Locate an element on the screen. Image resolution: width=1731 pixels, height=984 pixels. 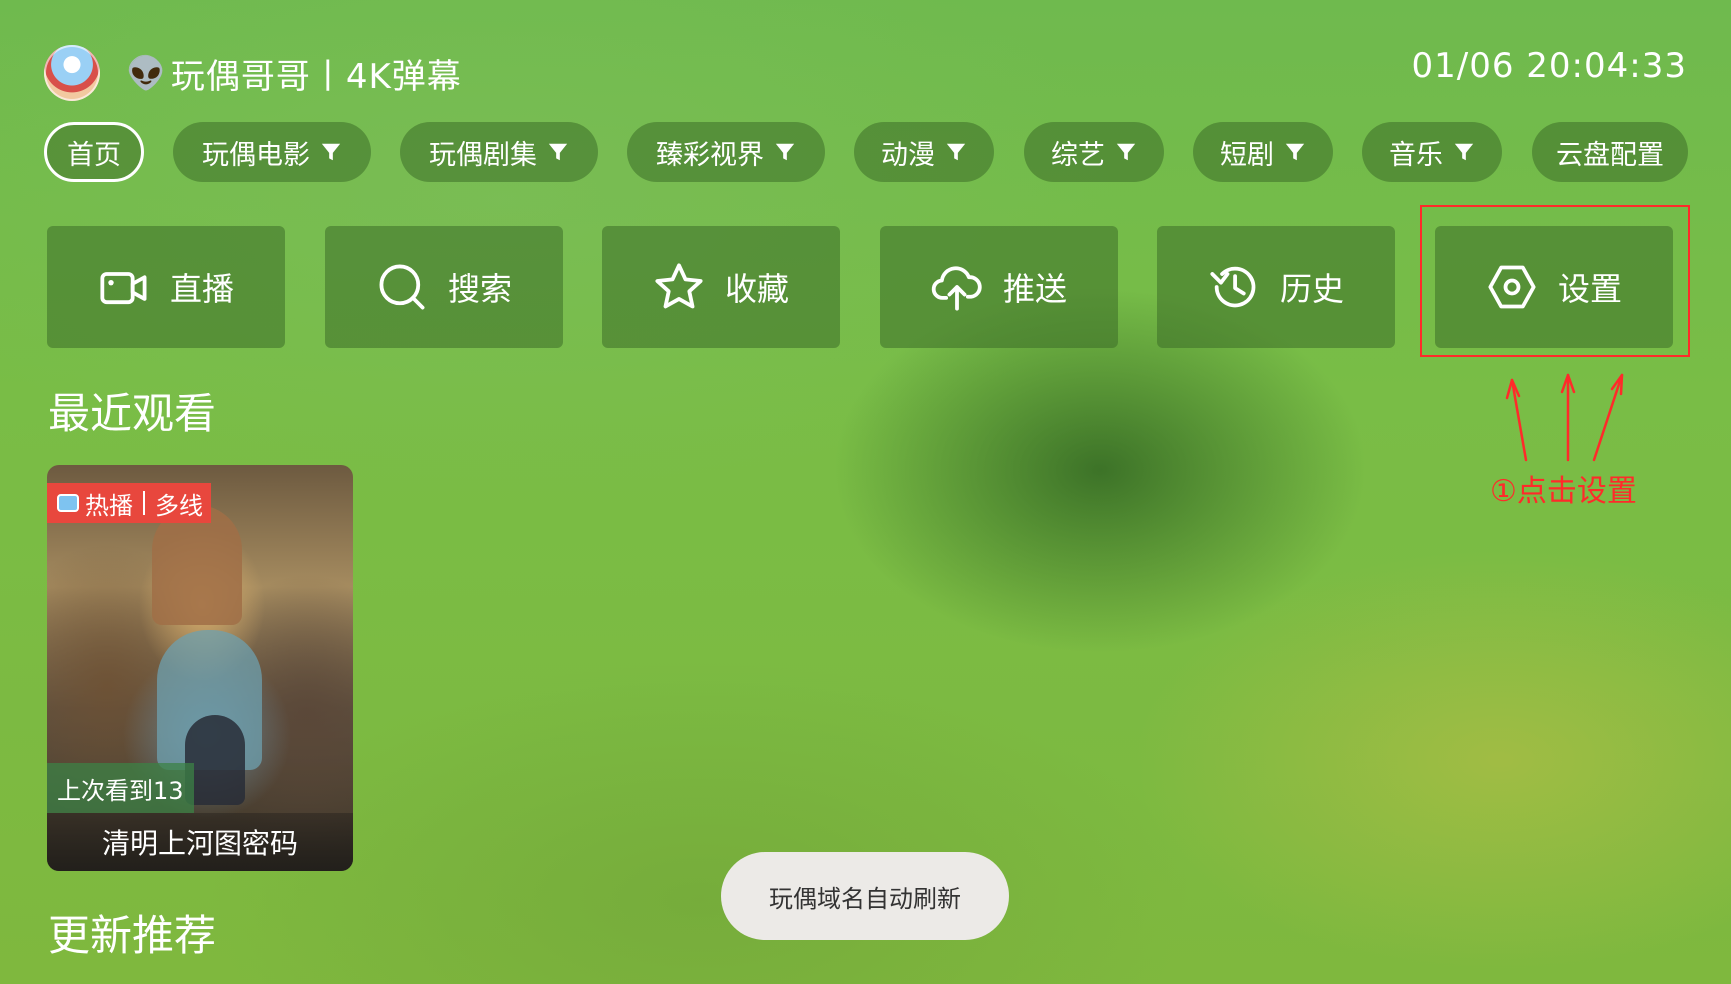
status-badge: 热播 多线 is located at coordinates (129, 503).